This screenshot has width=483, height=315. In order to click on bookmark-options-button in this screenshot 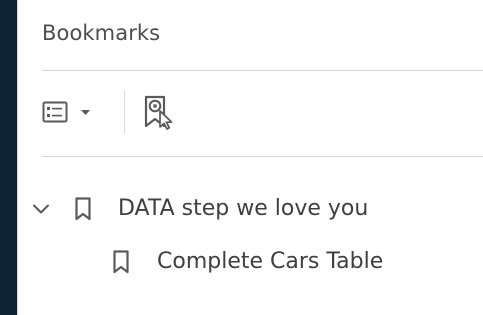, I will do `click(81, 112)`.